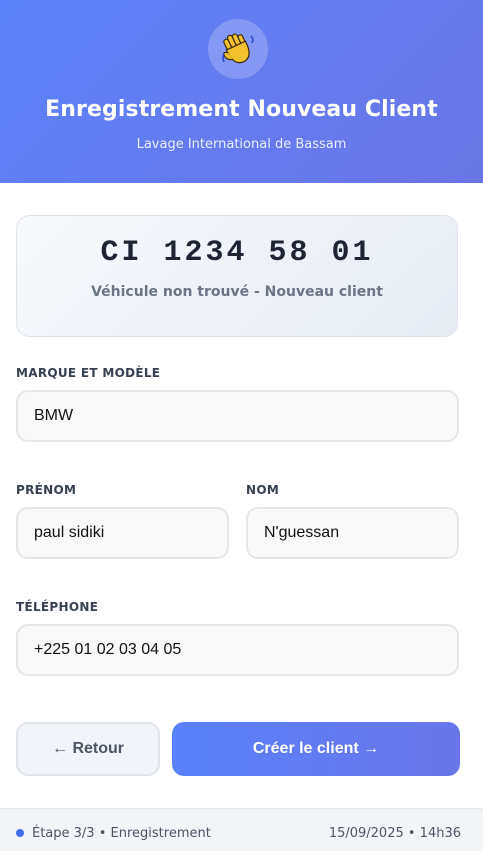 The width and height of the screenshot is (483, 851). What do you see at coordinates (88, 373) in the screenshot?
I see `brand-label: MARQUE ET MODÈLE` at bounding box center [88, 373].